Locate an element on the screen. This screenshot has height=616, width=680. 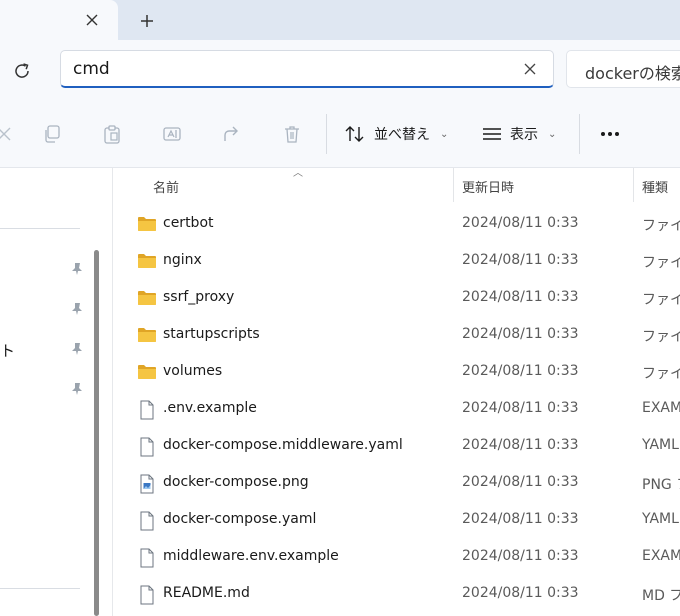
file-name: .env.example is located at coordinates (210, 408).